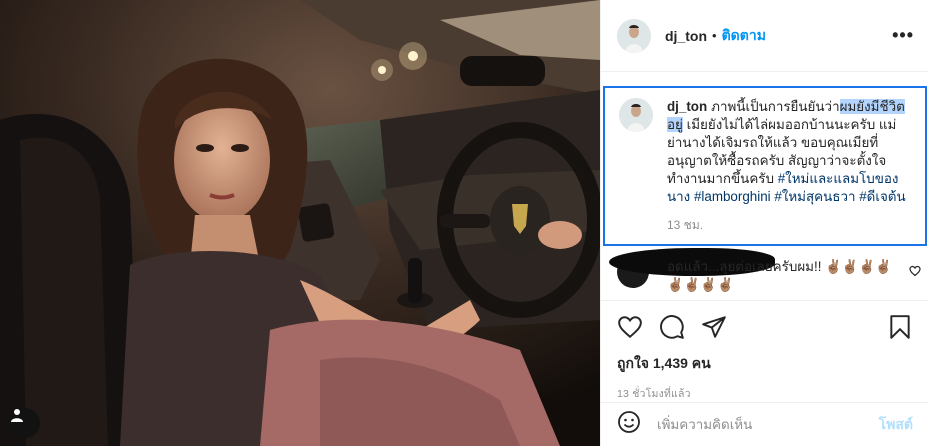 Image resolution: width=928 pixels, height=446 pixels. Describe the element at coordinates (685, 225) in the screenshot. I see `caption-time: 13 ชม.` at that location.